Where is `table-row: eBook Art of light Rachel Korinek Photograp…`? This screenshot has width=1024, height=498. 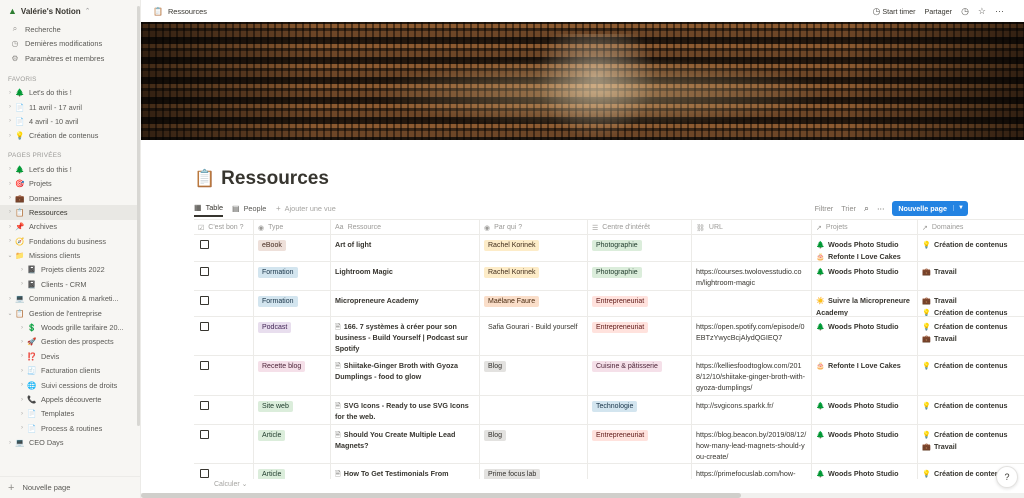
table-row: eBook Art of light Rachel Korinek Photograp… is located at coordinates (609, 248).